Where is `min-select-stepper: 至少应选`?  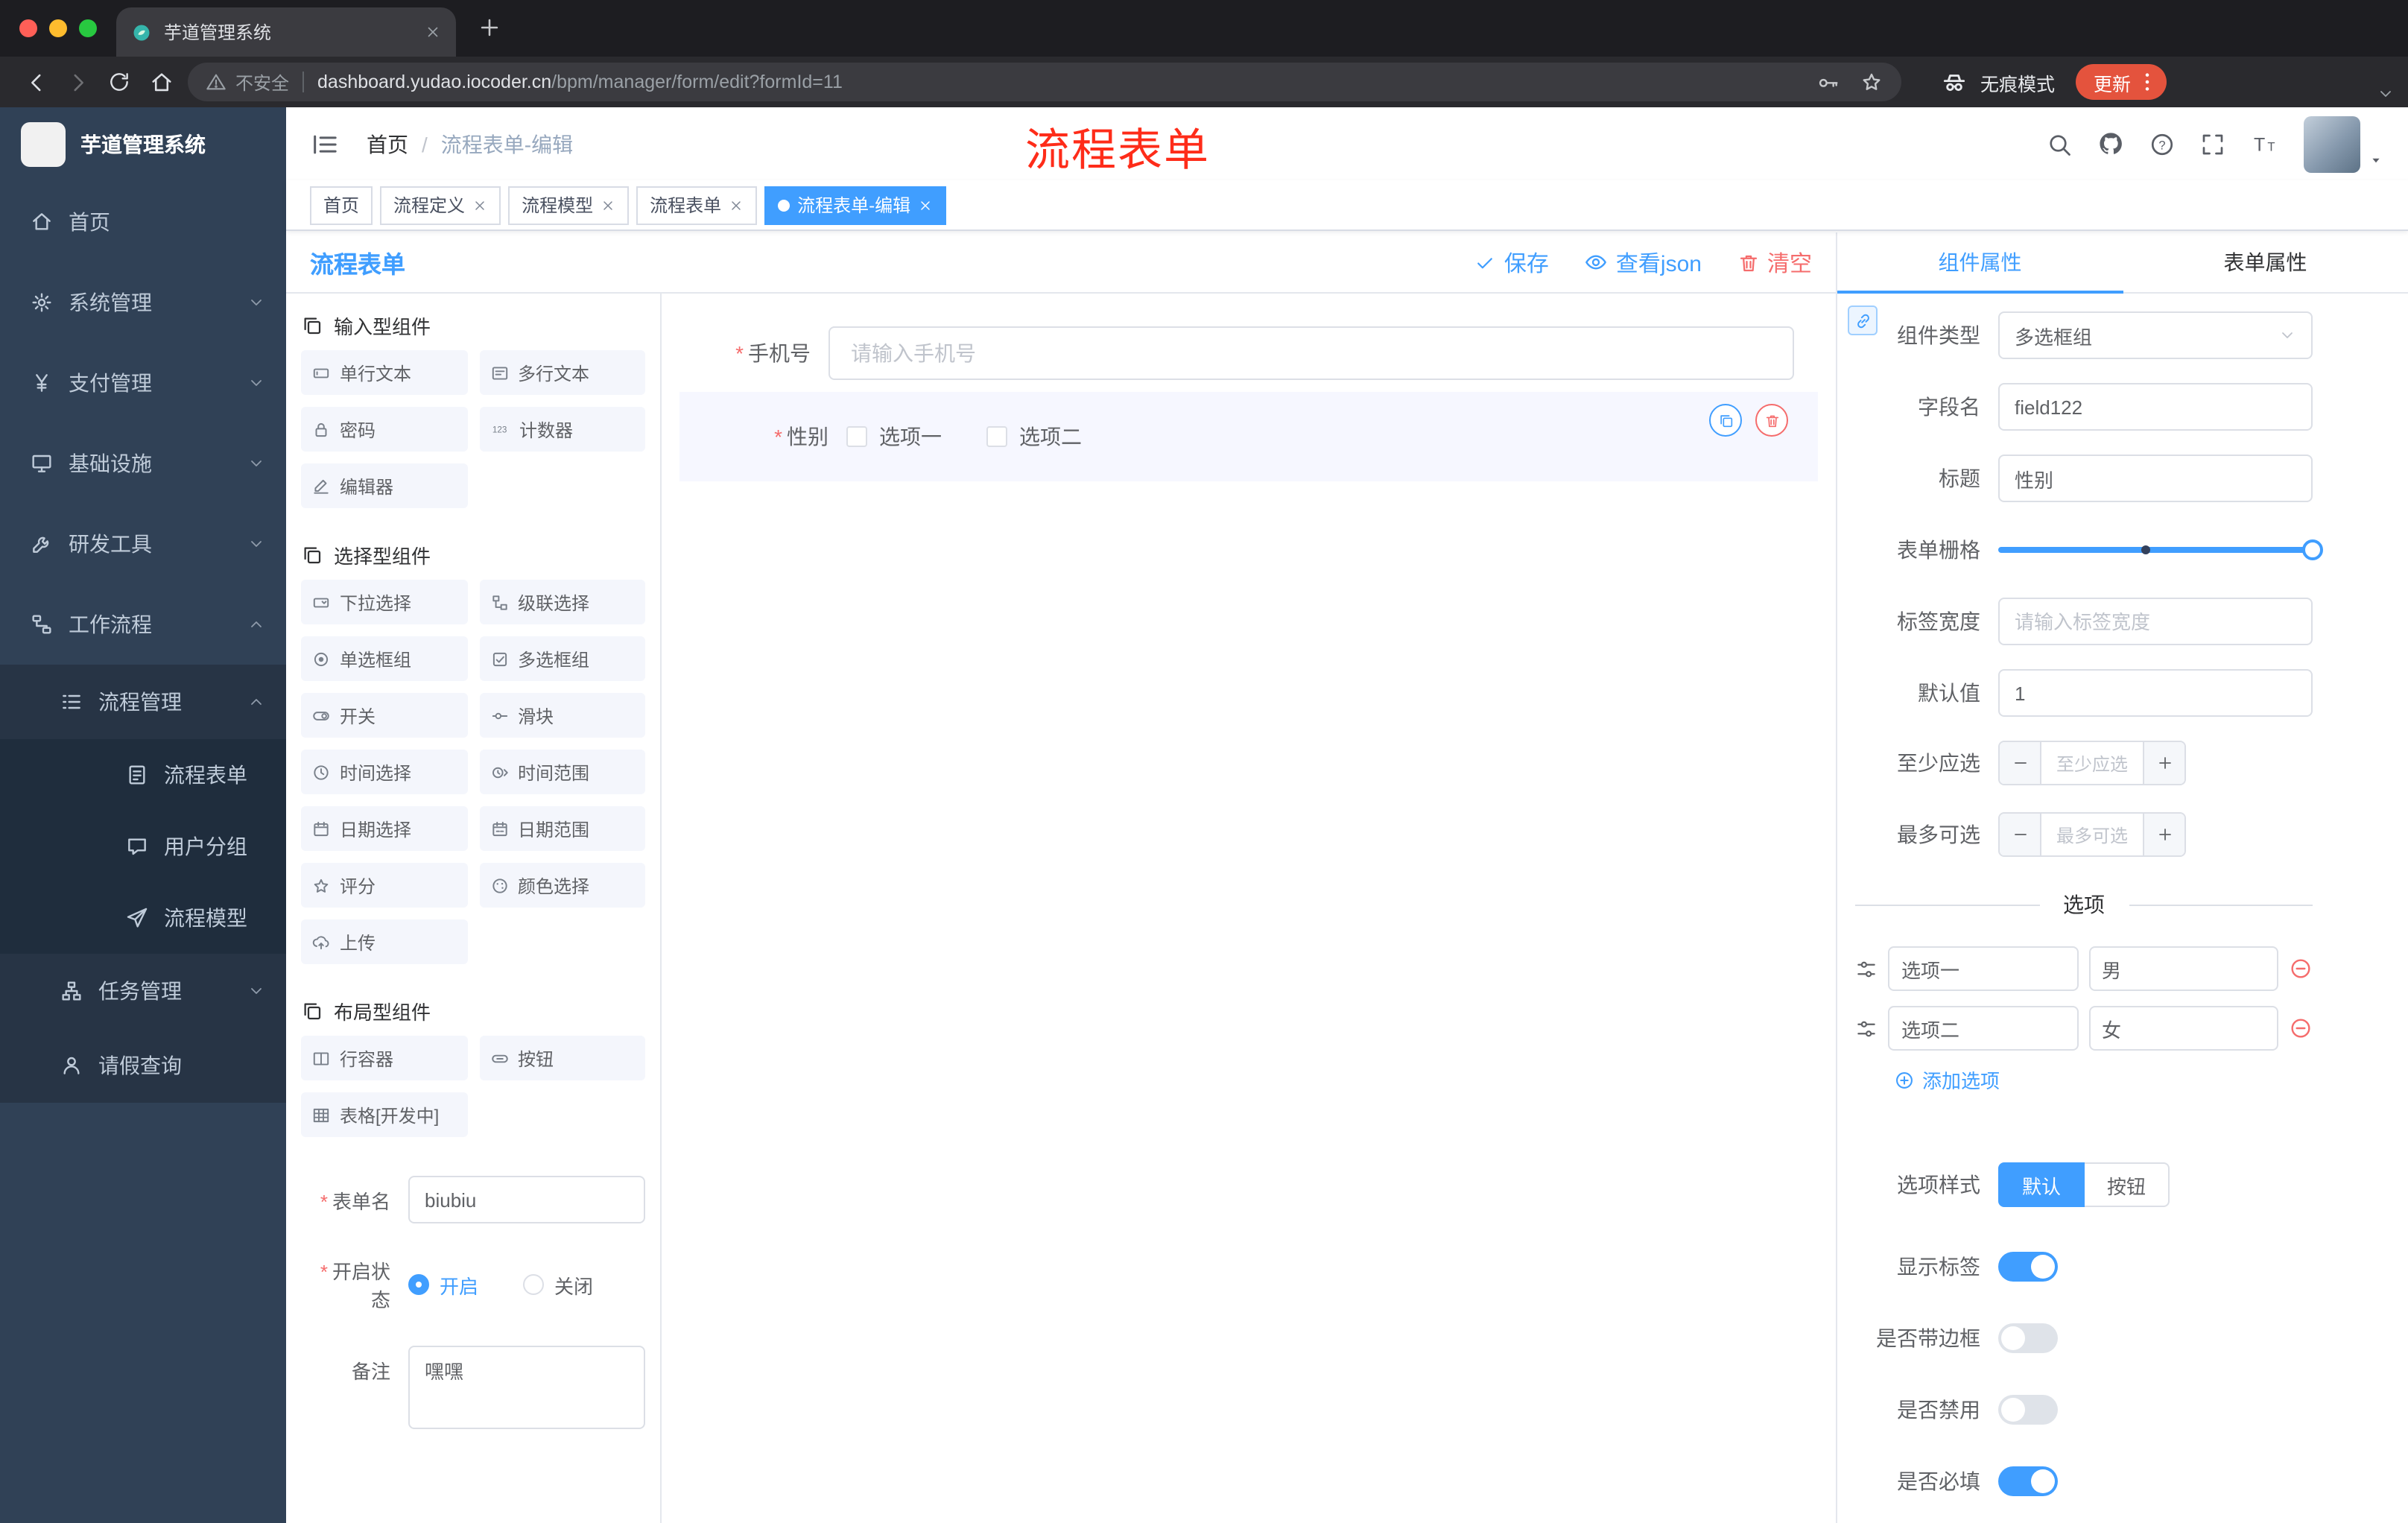 min-select-stepper: 至少应选 is located at coordinates (2092, 763).